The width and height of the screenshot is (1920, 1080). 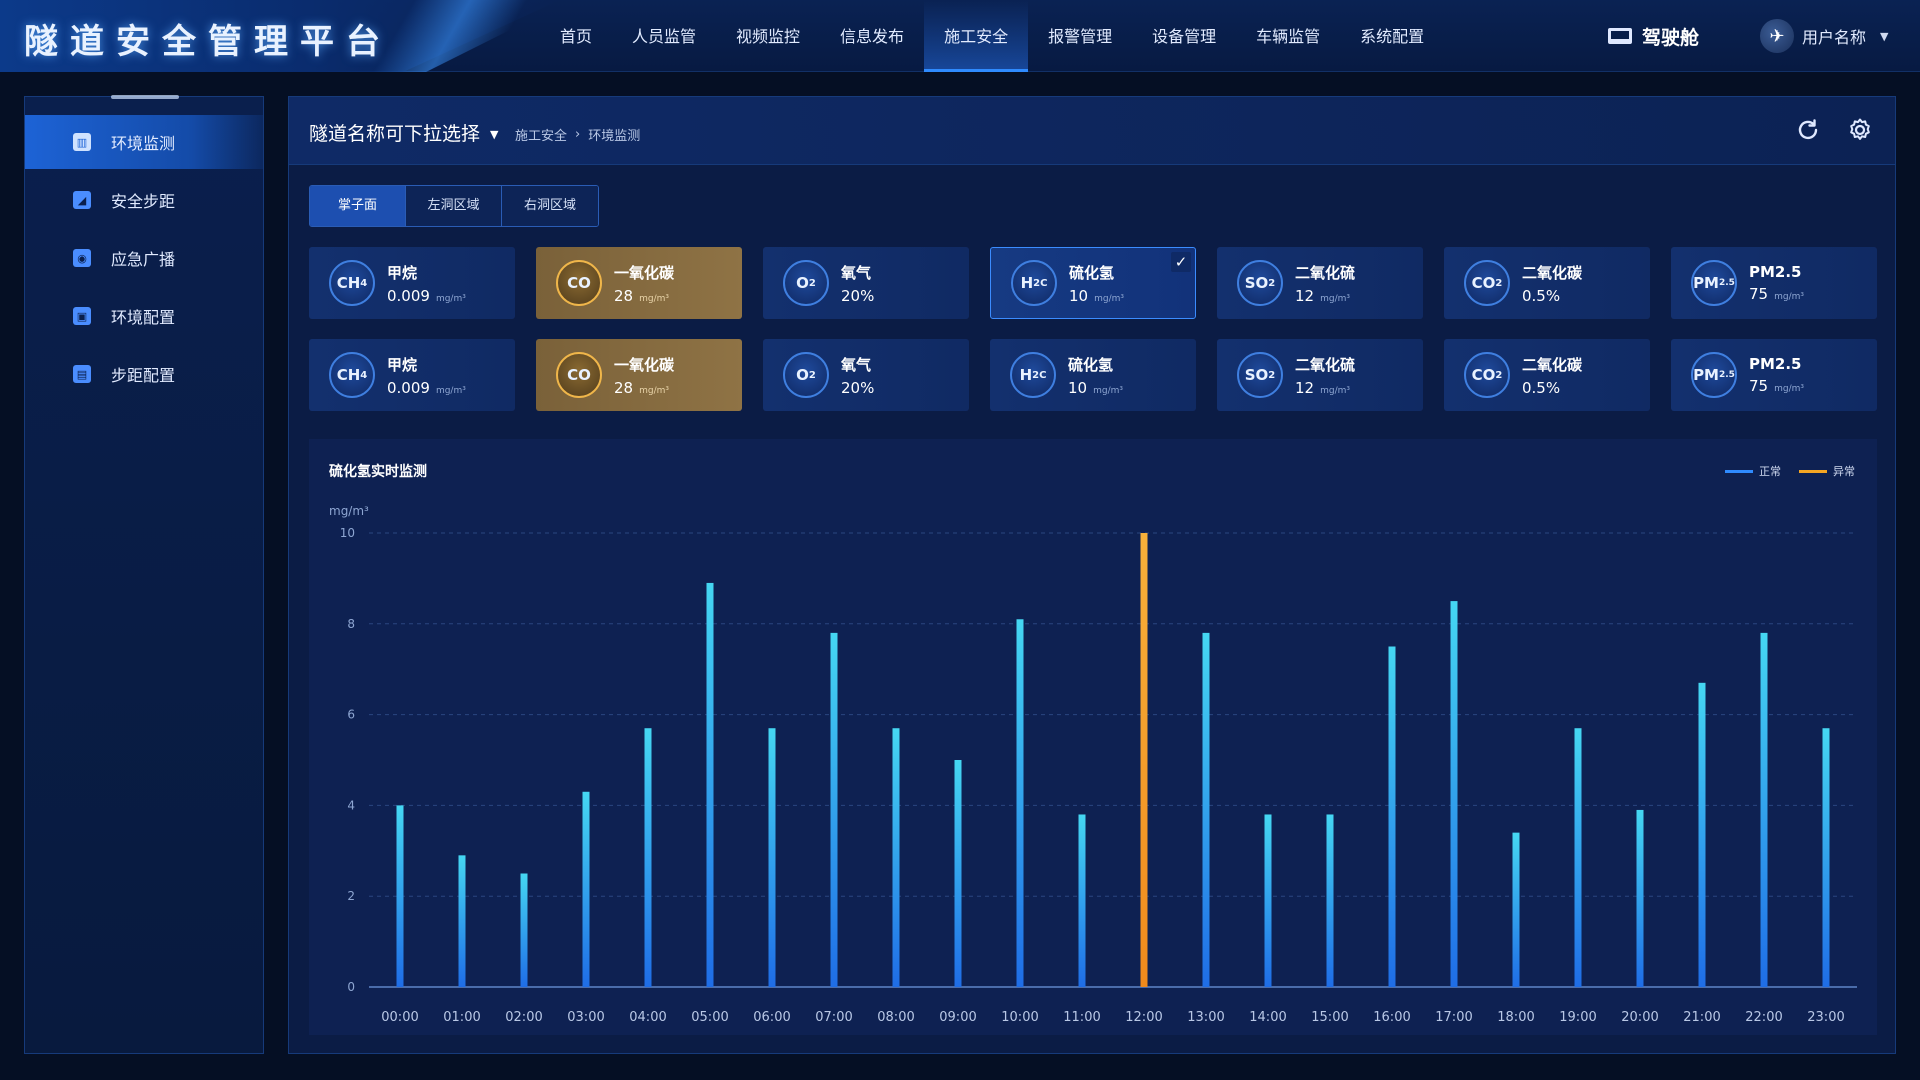 What do you see at coordinates (1329, 1017) in the screenshot?
I see `x-tick-label: 15:00` at bounding box center [1329, 1017].